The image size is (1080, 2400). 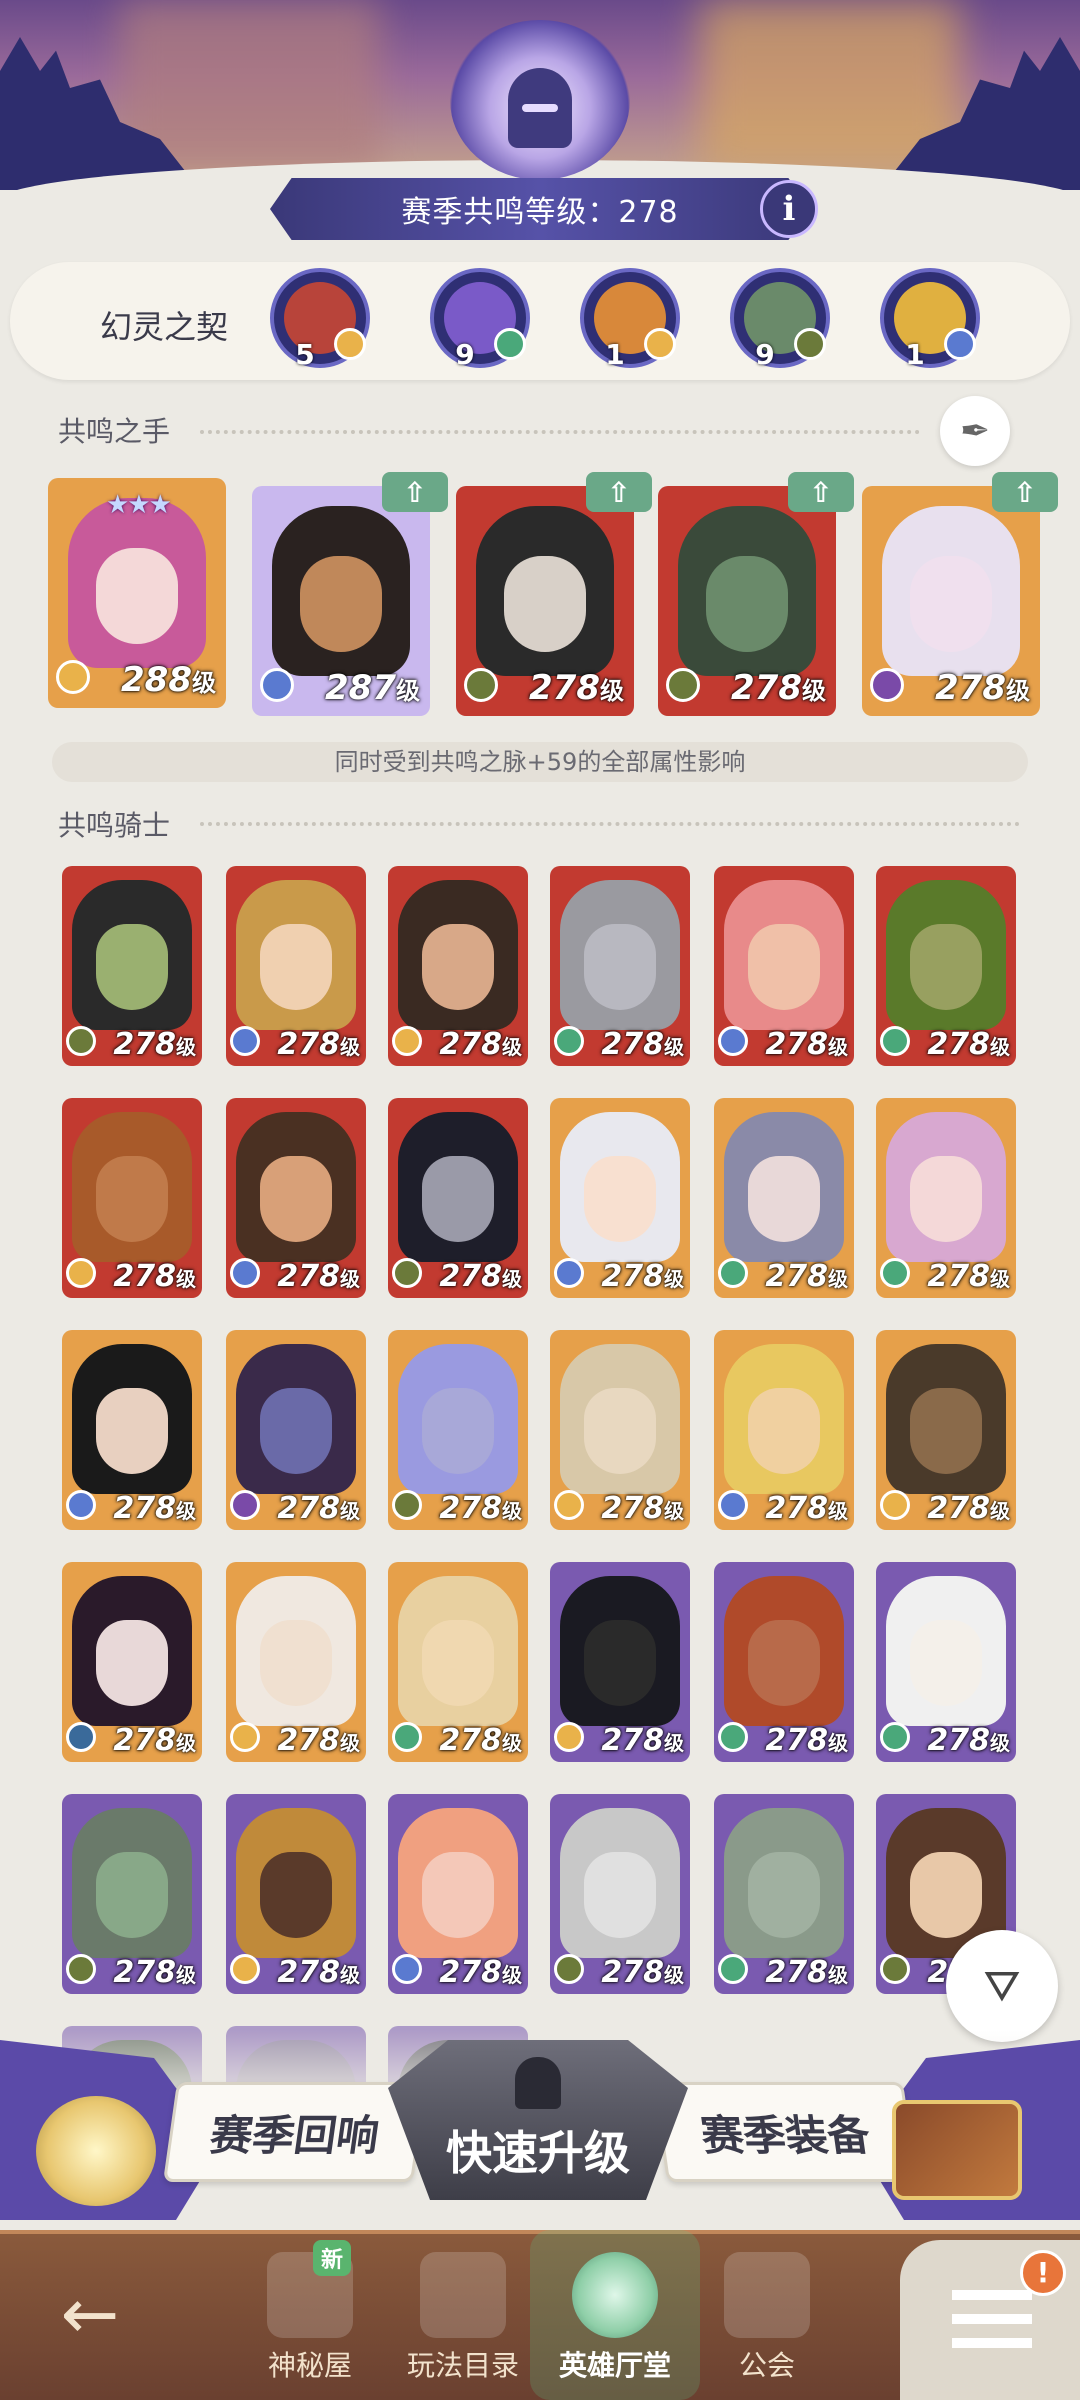 What do you see at coordinates (615, 2315) in the screenshot?
I see `nav-item-hero-hall: 英雄厅堂` at bounding box center [615, 2315].